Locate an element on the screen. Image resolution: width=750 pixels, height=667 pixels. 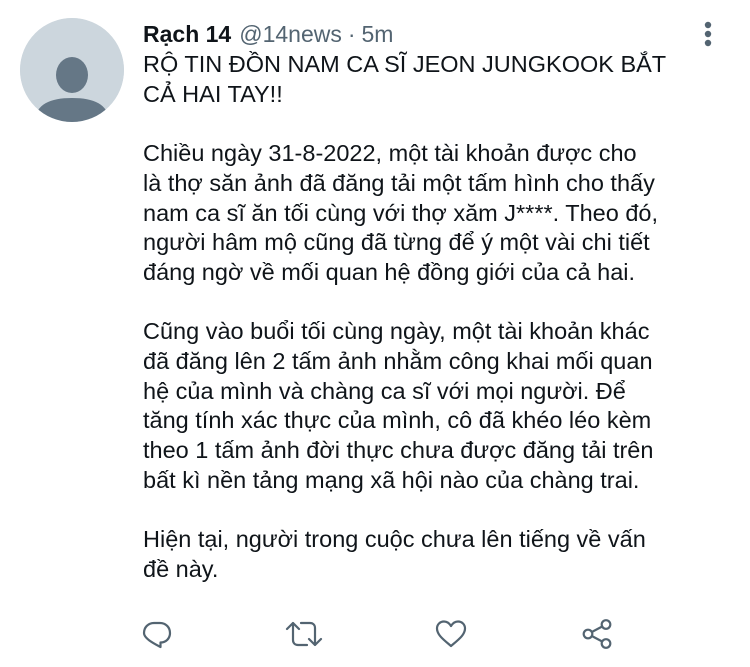
share-icon is located at coordinates (597, 634).